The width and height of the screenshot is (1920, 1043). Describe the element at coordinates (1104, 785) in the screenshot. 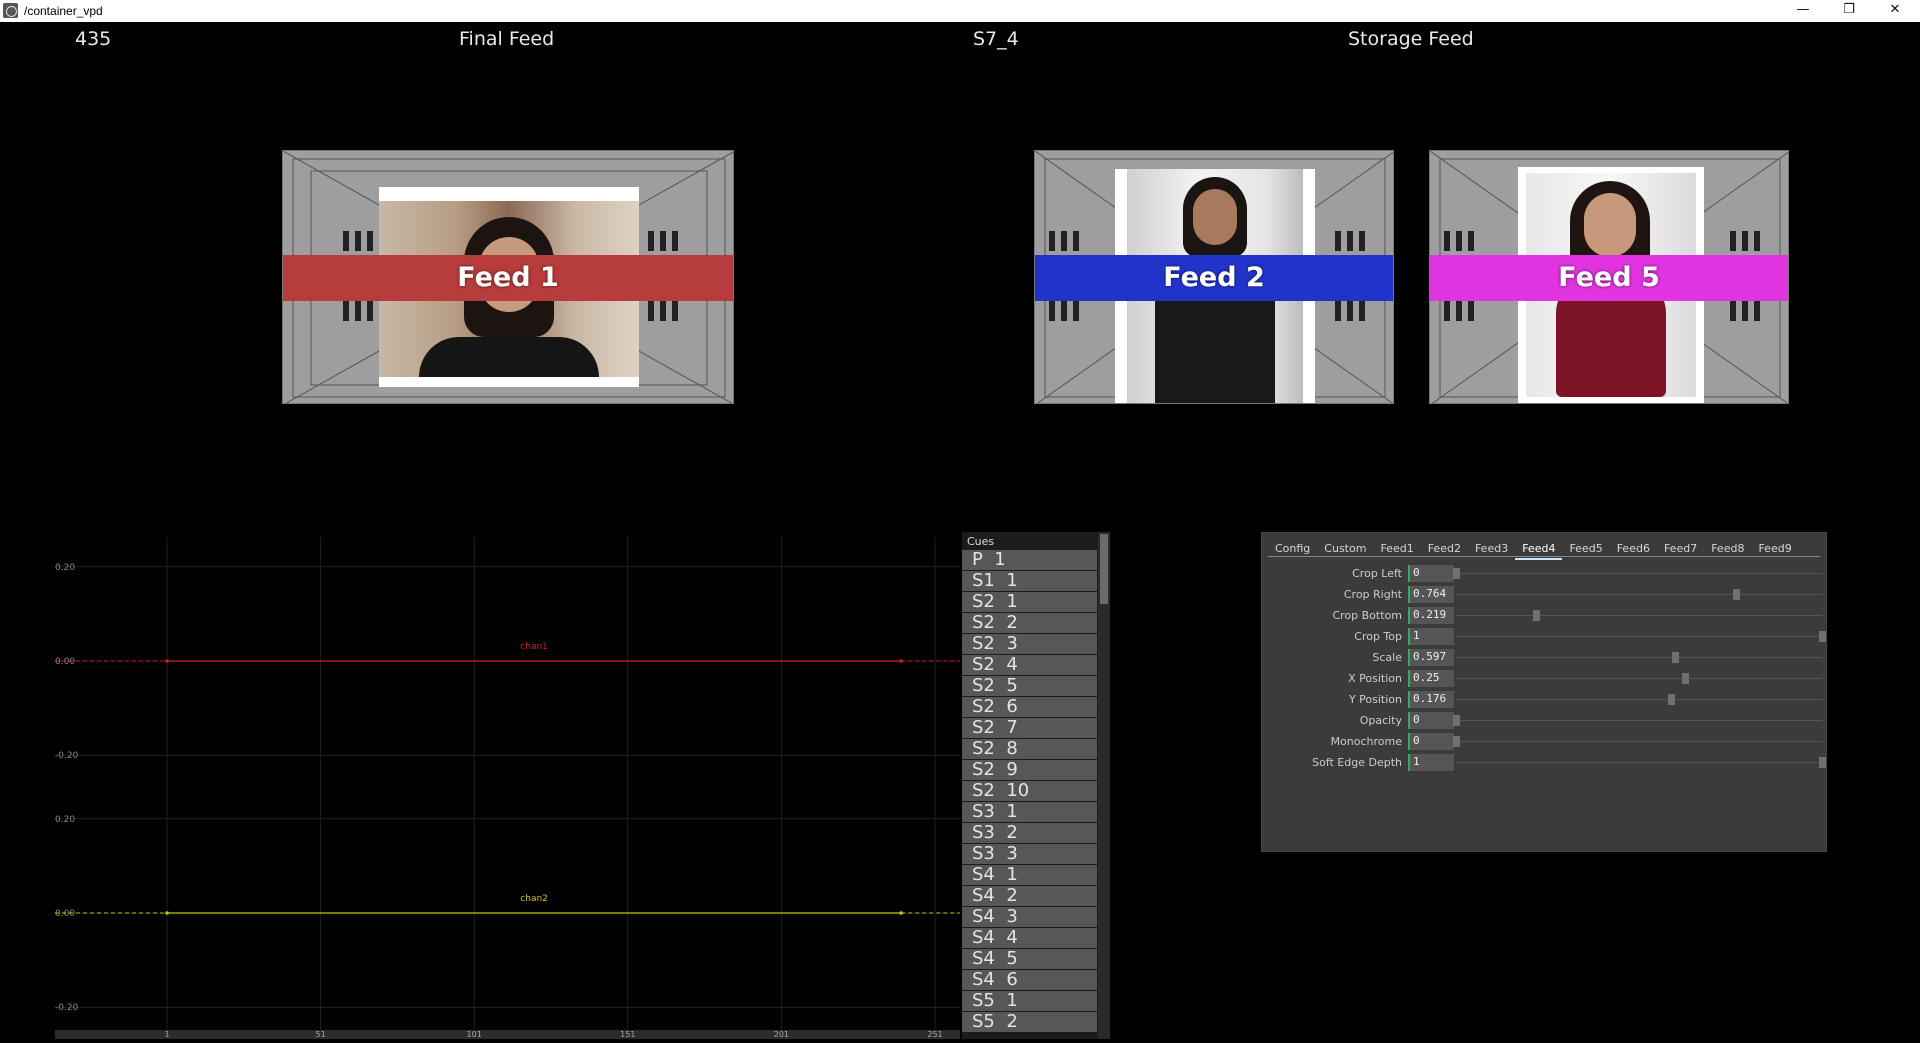

I see `cues-scrollbar` at that location.